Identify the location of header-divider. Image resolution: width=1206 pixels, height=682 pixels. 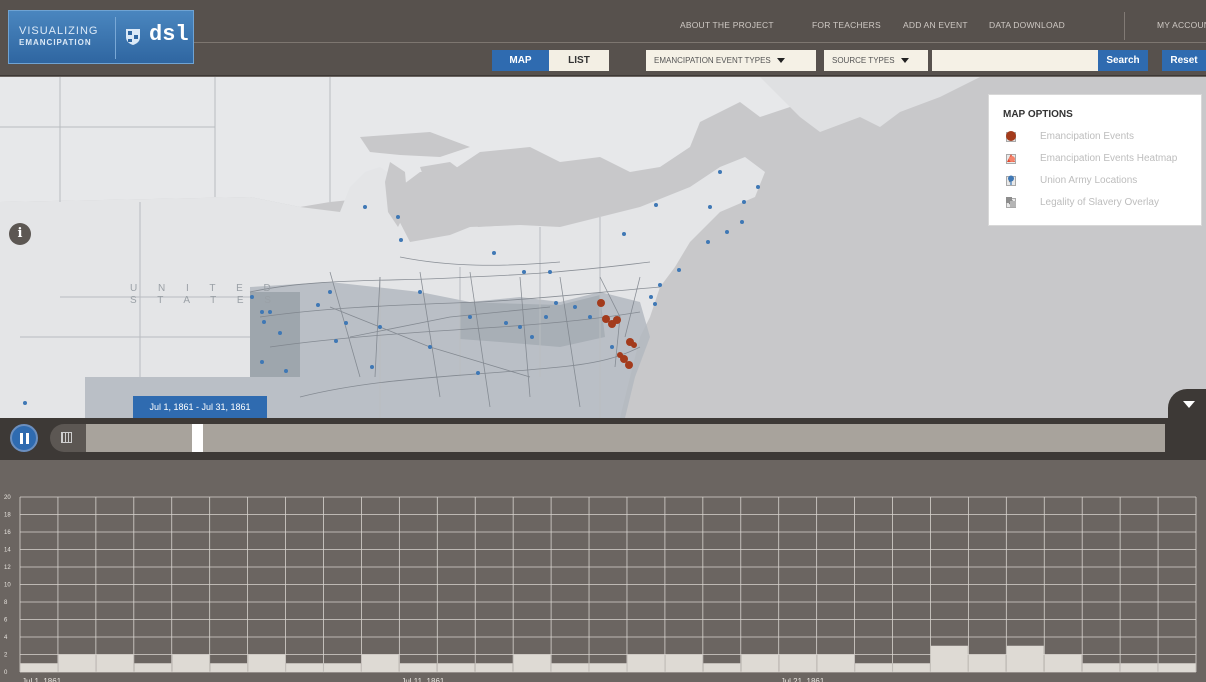
(700, 42).